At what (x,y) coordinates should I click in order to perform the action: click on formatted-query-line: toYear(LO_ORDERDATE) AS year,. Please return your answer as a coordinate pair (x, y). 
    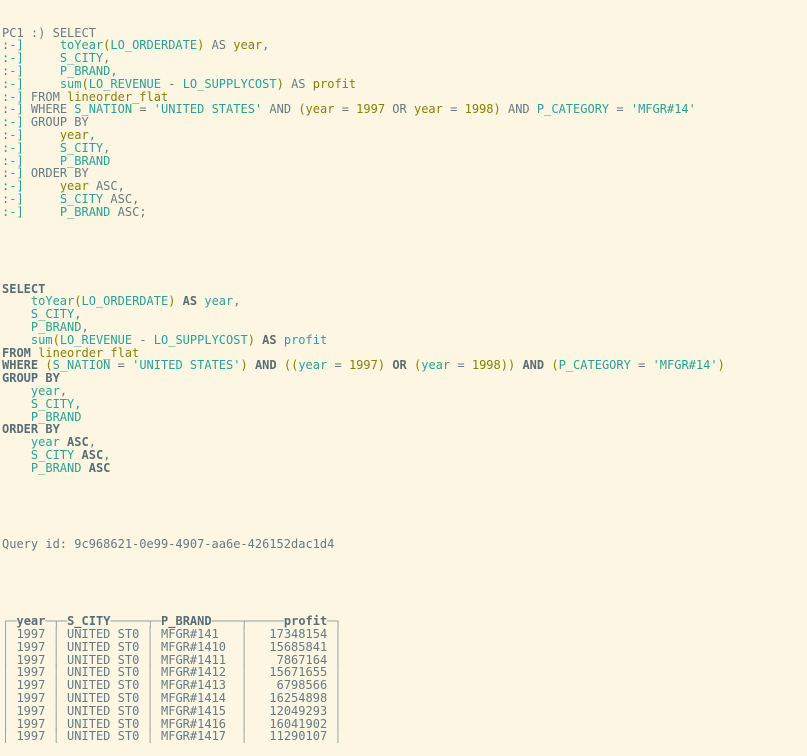
    Looking at the image, I should click on (135, 301).